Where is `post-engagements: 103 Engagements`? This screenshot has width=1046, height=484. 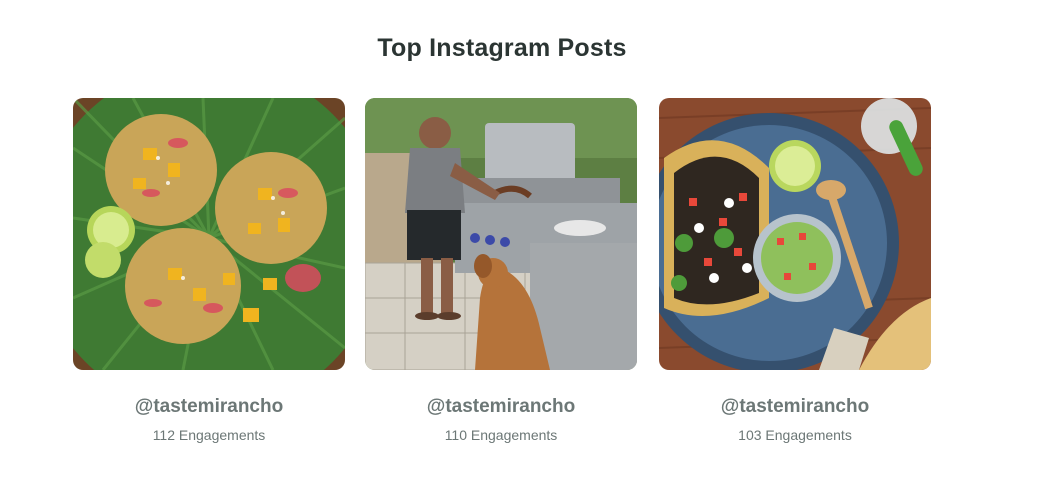 post-engagements: 103 Engagements is located at coordinates (795, 435).